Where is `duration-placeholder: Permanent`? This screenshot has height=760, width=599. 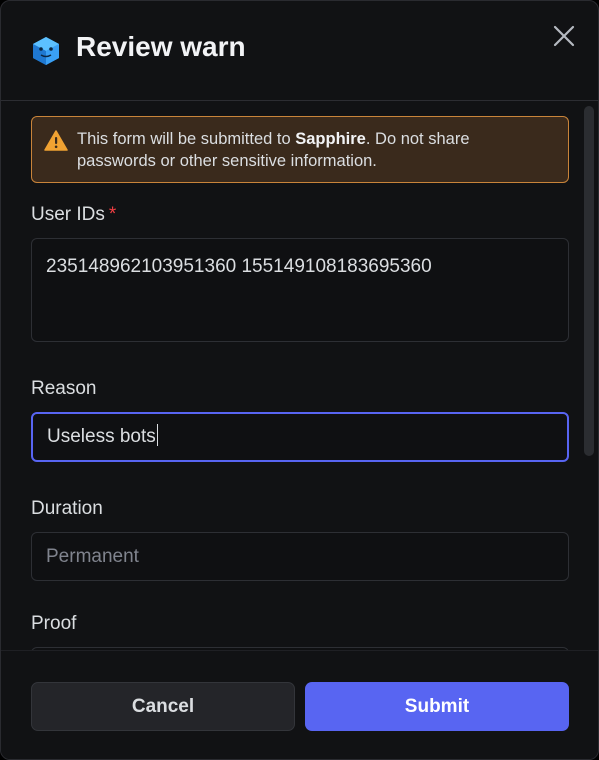
duration-placeholder: Permanent is located at coordinates (92, 556).